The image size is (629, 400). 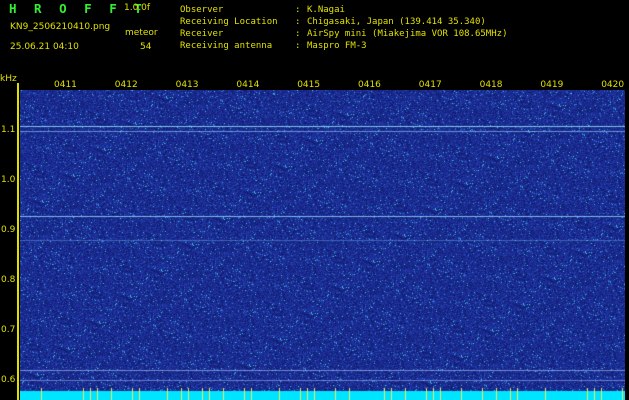 I want to click on time-tick-0416: 0416, so click(x=369, y=85).